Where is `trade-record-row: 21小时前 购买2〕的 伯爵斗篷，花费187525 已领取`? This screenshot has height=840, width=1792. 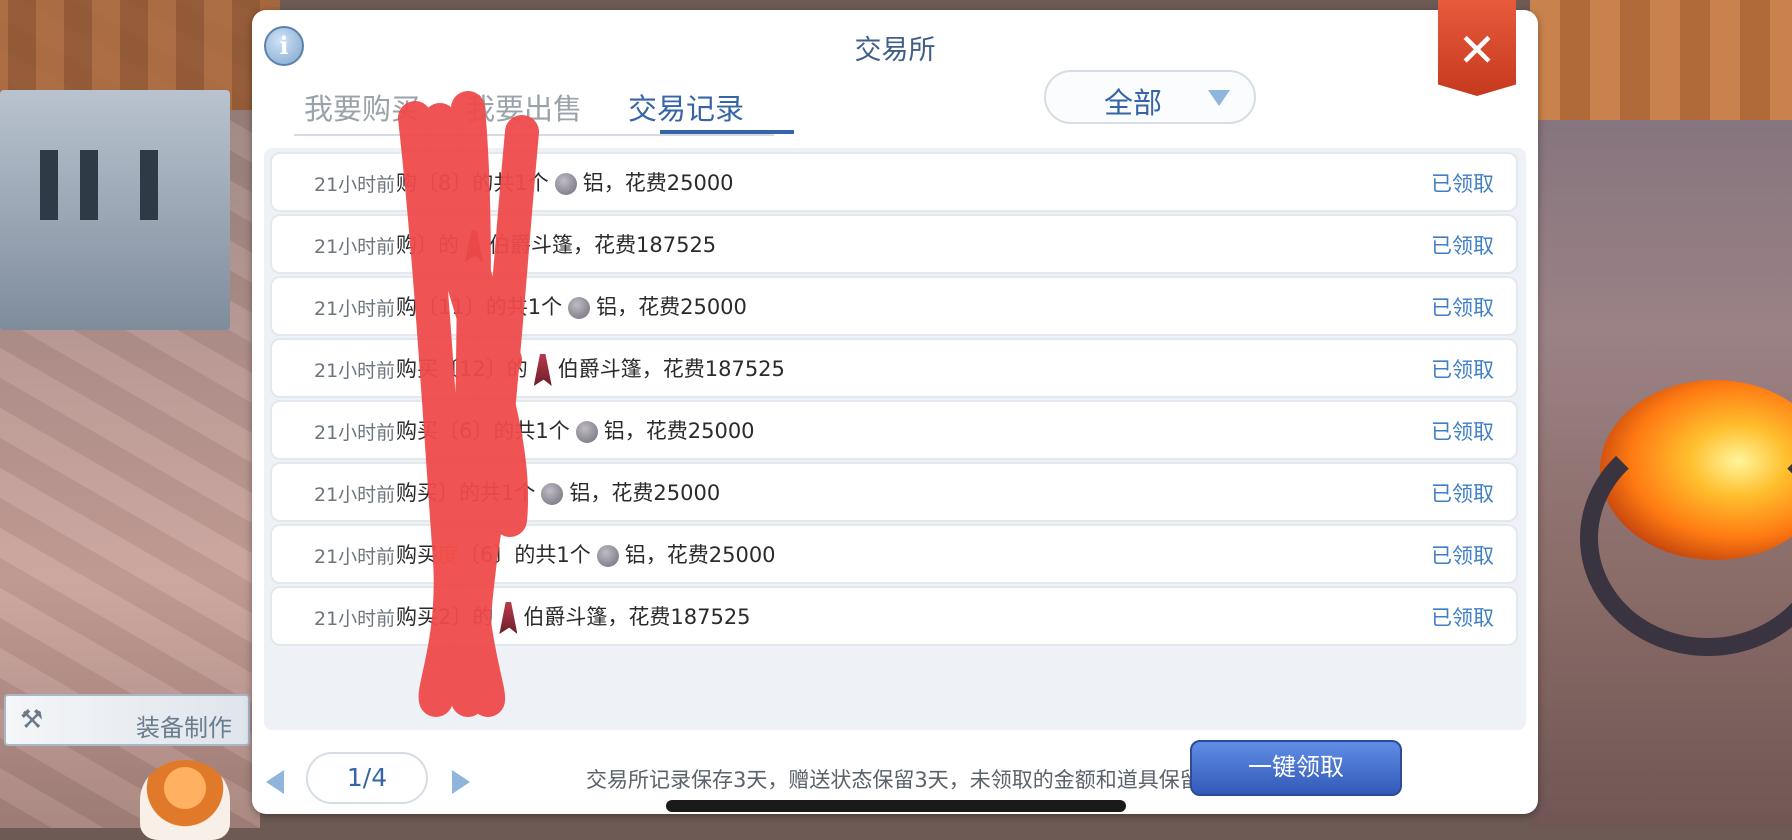 trade-record-row: 21小时前 购买2〕的 伯爵斗篷，花费187525 已领取 is located at coordinates (894, 616).